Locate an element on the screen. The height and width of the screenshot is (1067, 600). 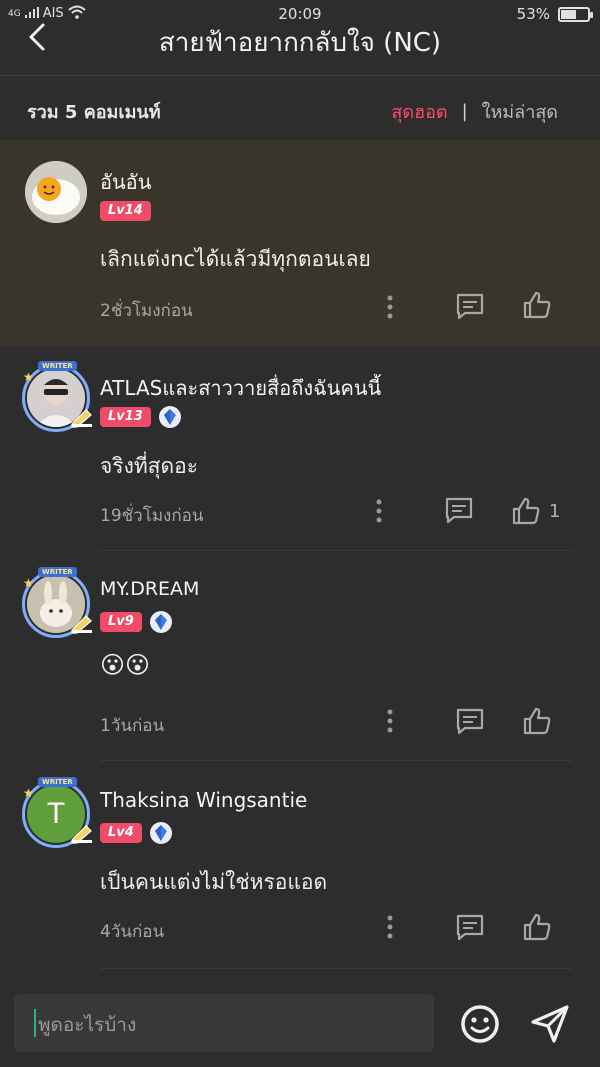
level-badge: Lv4 is located at coordinates (121, 833).